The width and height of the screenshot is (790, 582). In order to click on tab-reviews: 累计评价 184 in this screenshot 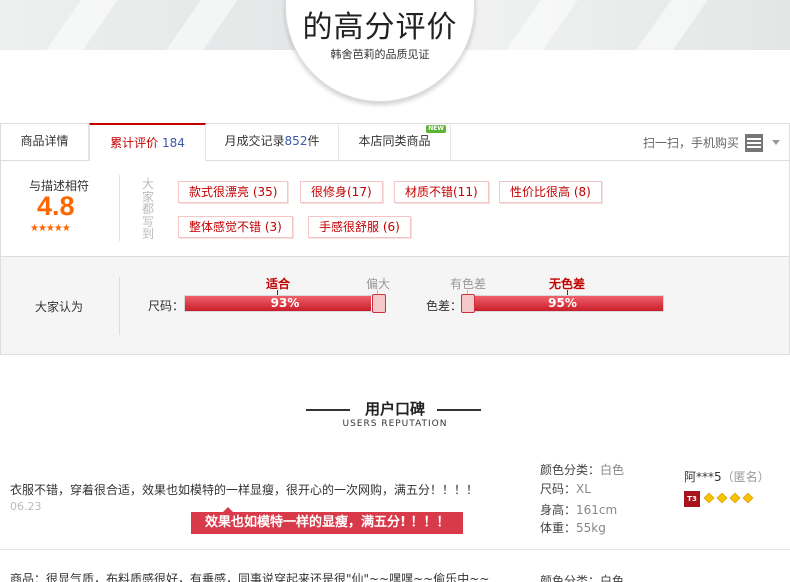, I will do `click(147, 142)`.